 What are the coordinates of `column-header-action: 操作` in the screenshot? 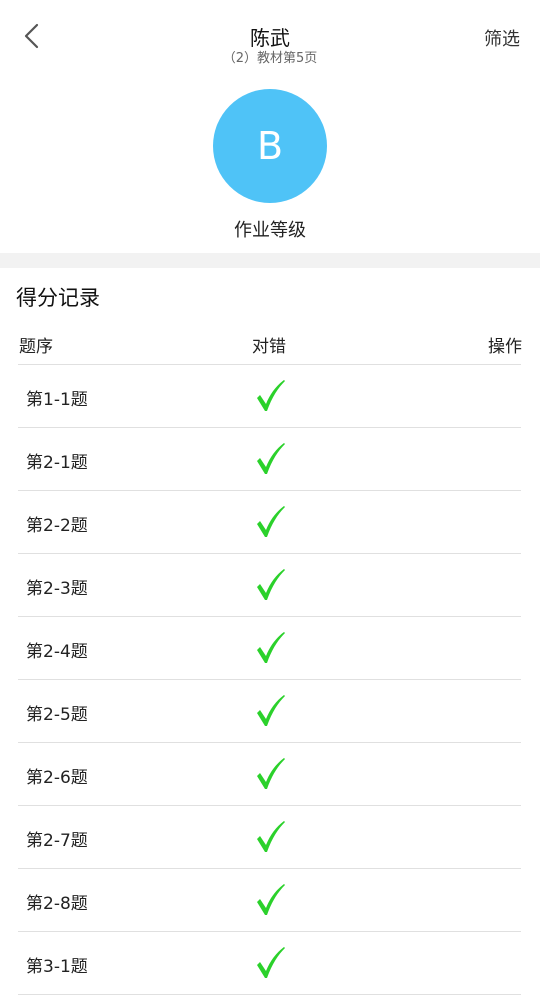 It's located at (505, 347).